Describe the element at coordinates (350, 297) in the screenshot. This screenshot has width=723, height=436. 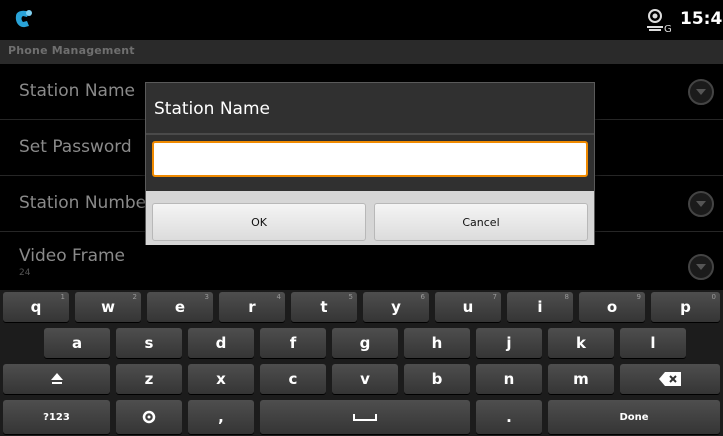
I see `key-hint: 5` at that location.